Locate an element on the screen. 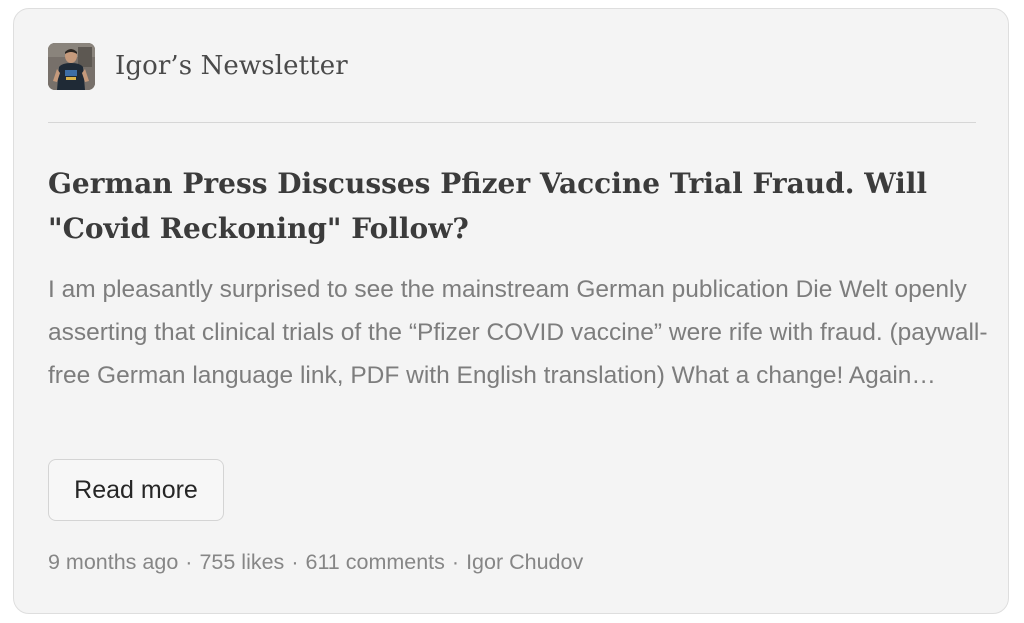 The height and width of the screenshot is (623, 1024). avatar-photo-icon is located at coordinates (71, 66).